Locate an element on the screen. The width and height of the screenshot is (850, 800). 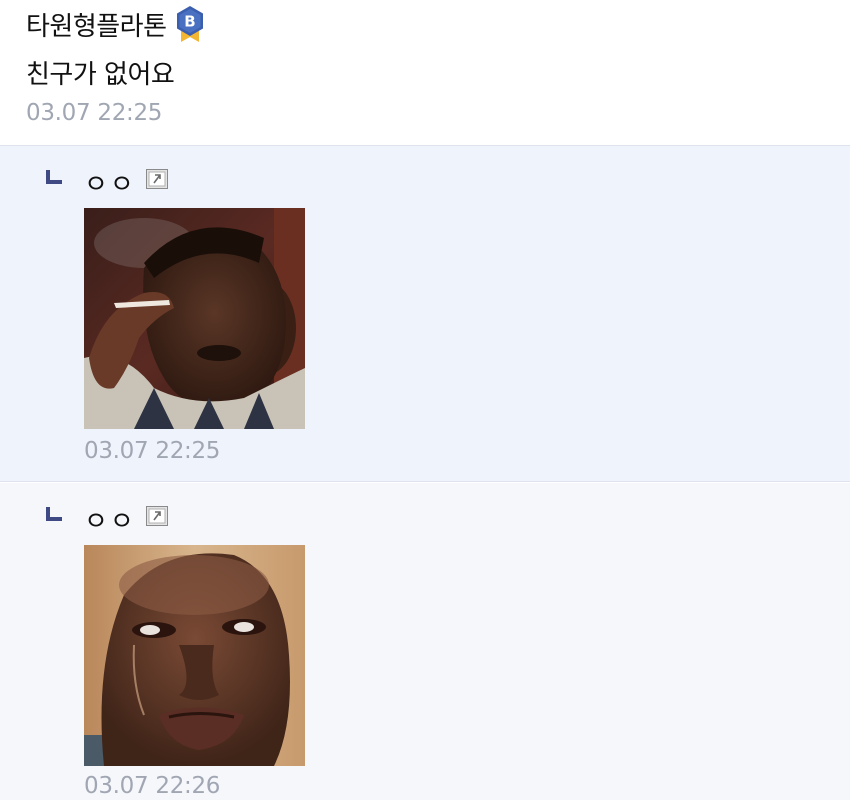
comment-header: 타원형플라톤 B is located at coordinates (115, 24).